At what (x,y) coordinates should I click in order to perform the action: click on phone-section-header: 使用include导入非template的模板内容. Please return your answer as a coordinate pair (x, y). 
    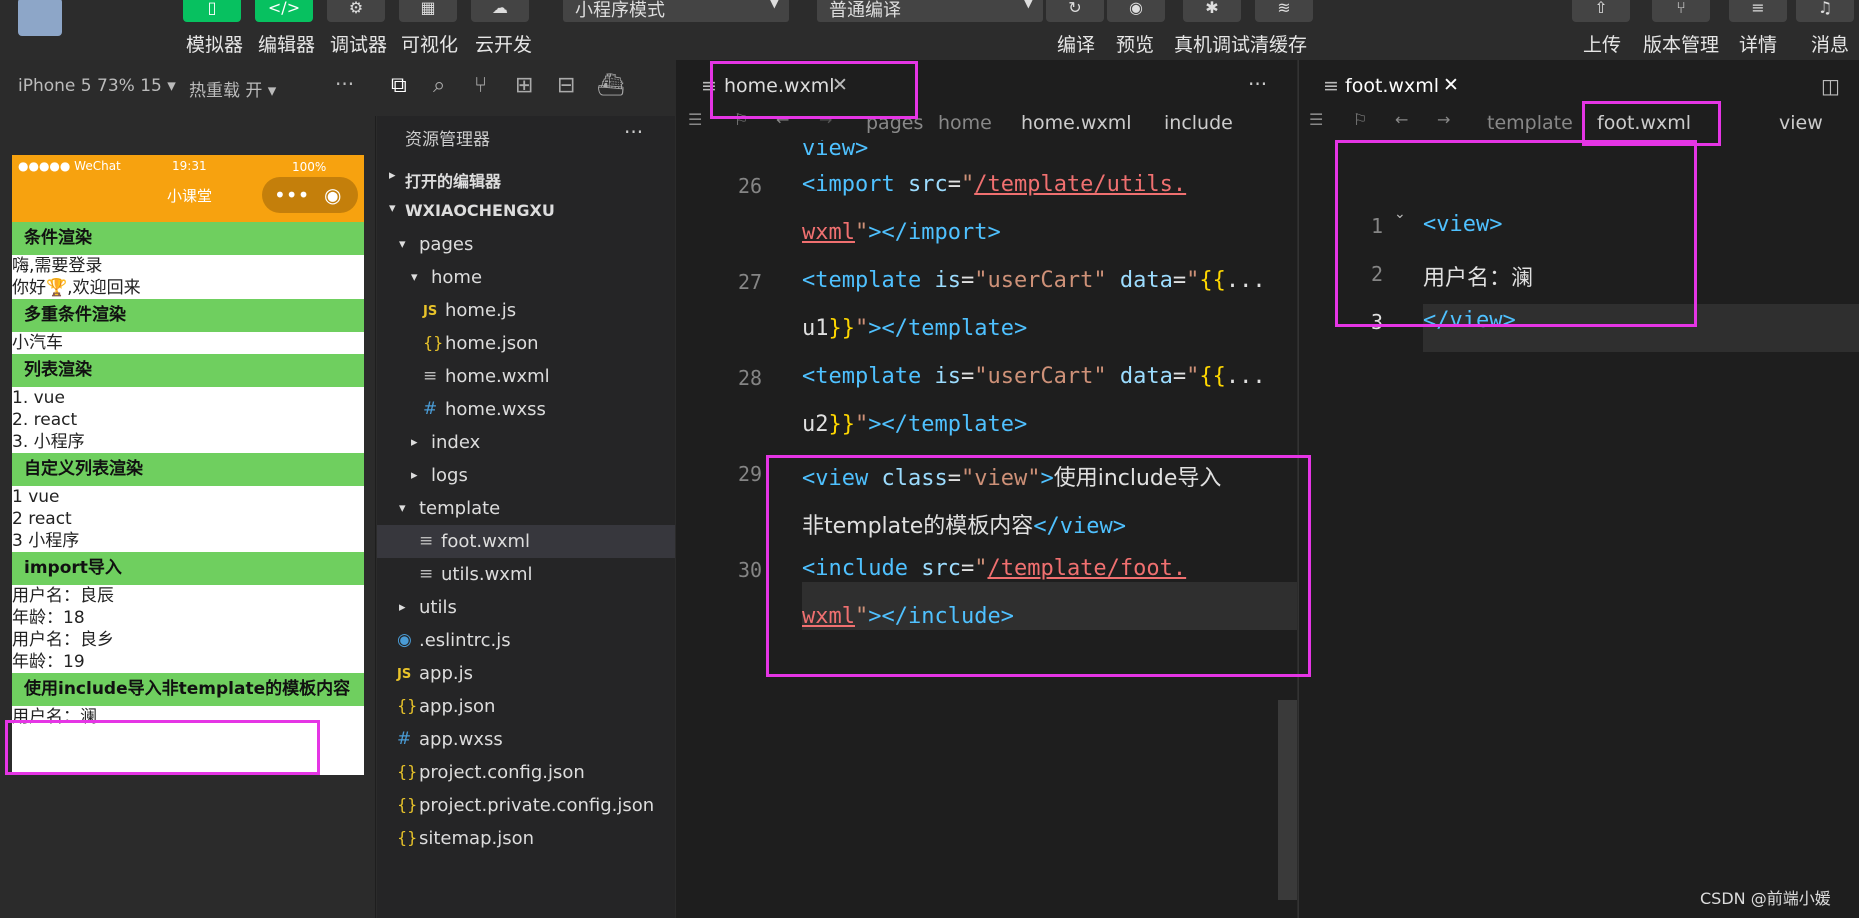
    Looking at the image, I should click on (188, 689).